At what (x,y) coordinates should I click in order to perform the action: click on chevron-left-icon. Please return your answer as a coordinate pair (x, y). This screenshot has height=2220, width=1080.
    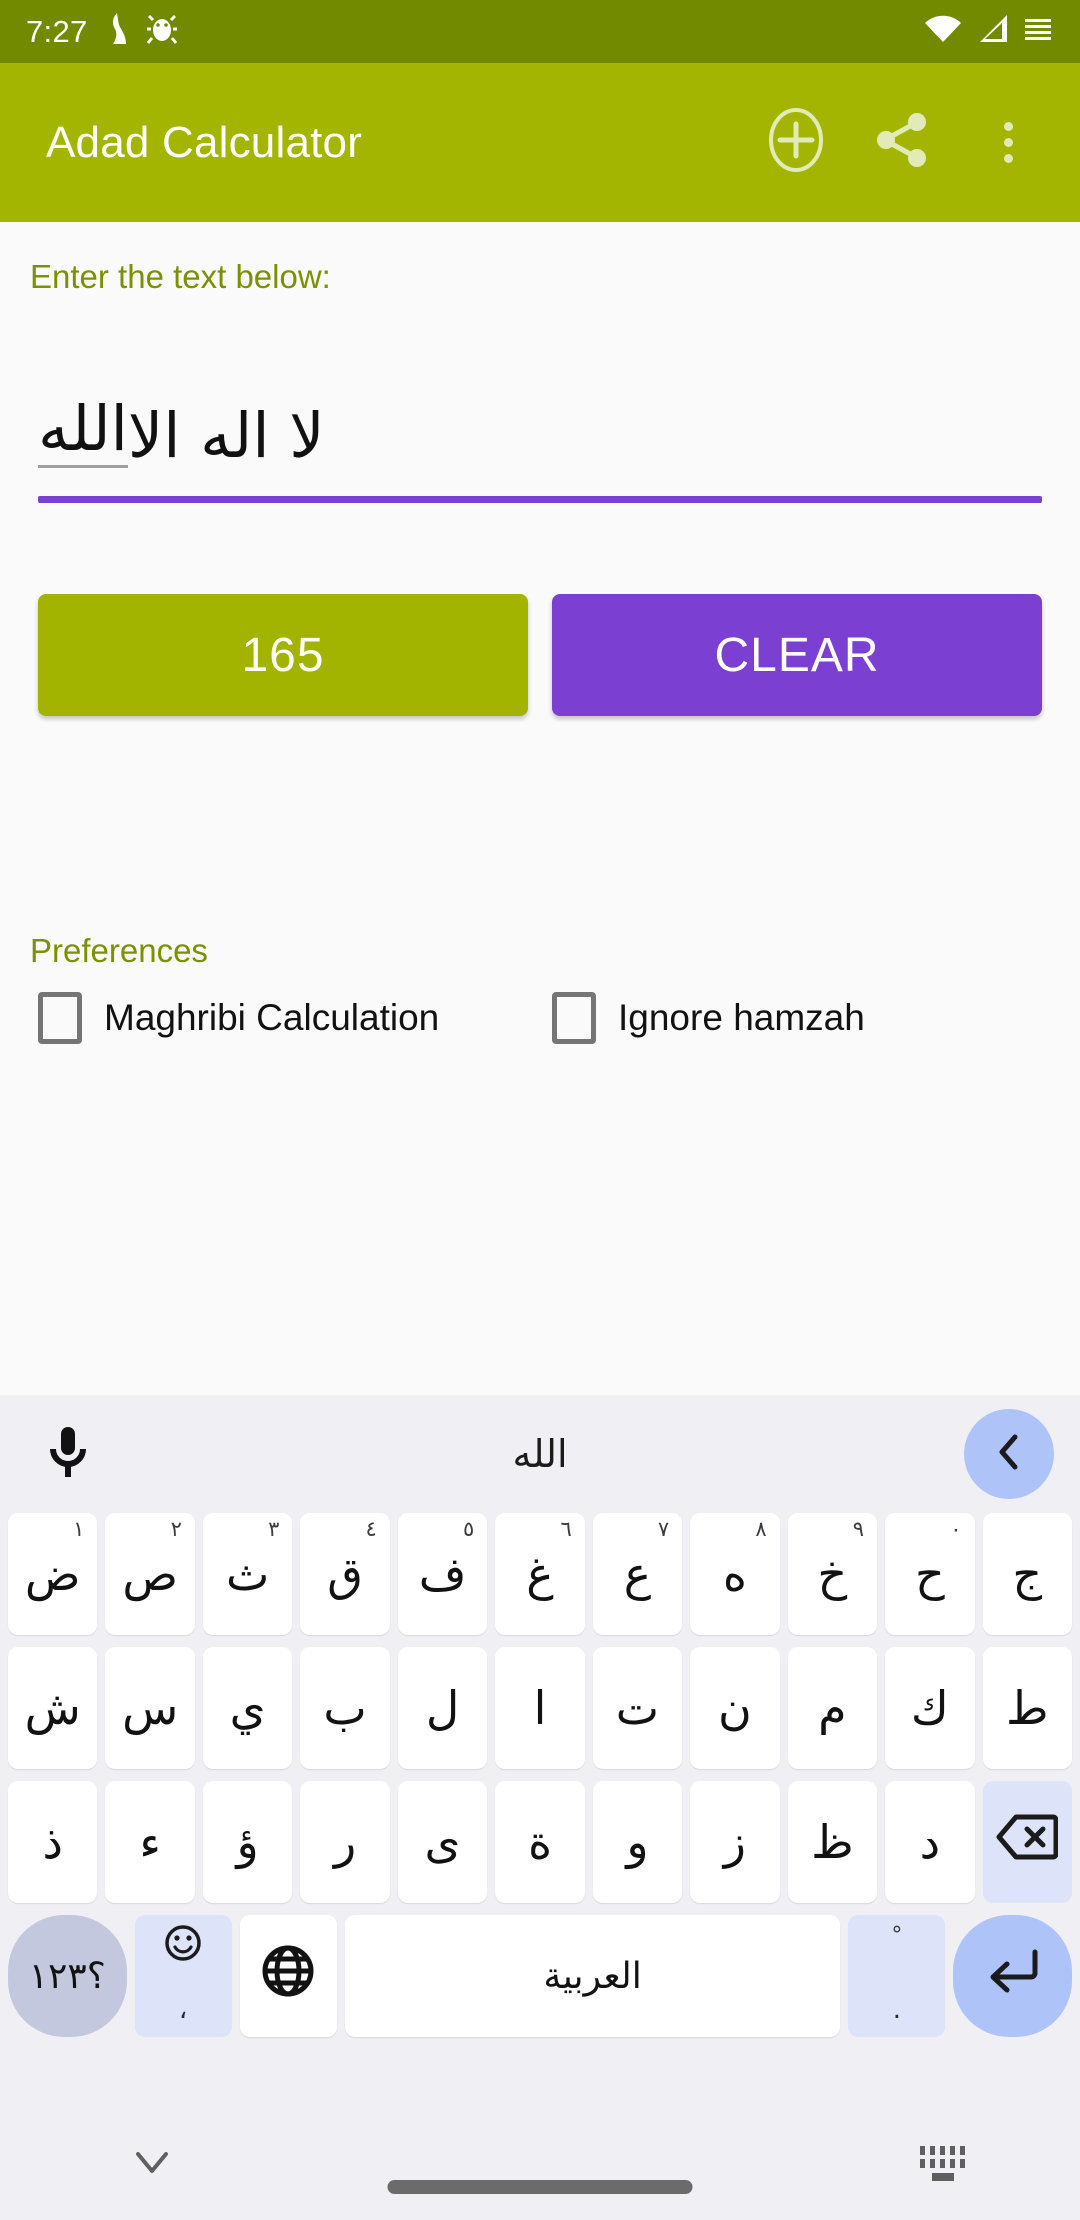
    Looking at the image, I should click on (1009, 1454).